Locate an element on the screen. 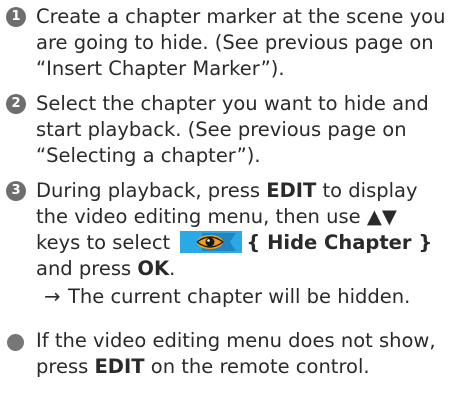  step-number-3: 3 is located at coordinates (16, 191).